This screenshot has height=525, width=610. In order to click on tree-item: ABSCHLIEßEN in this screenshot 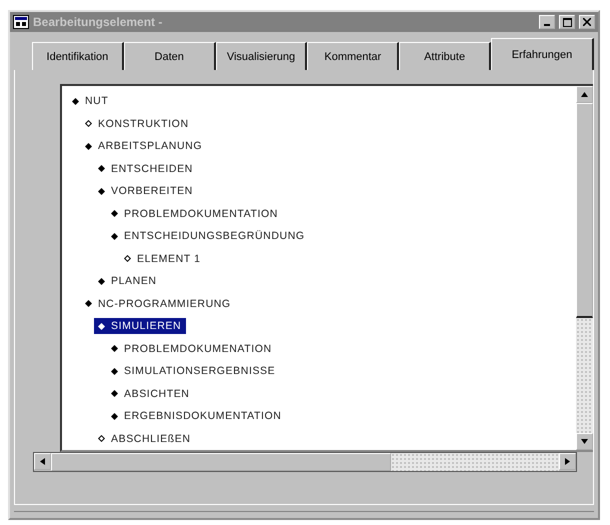, I will do `click(145, 438)`.